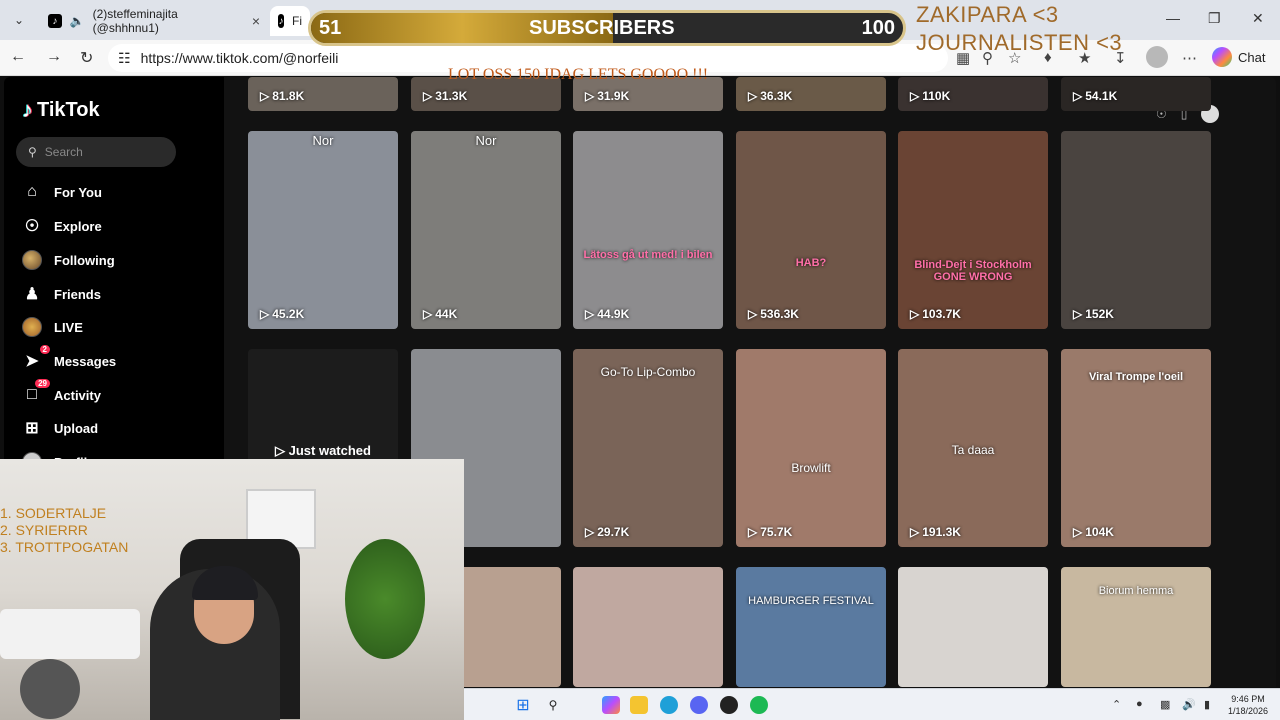 The width and height of the screenshot is (1280, 720). What do you see at coordinates (290, 21) in the screenshot?
I see `browser-tab-active: ♪ Fi` at bounding box center [290, 21].